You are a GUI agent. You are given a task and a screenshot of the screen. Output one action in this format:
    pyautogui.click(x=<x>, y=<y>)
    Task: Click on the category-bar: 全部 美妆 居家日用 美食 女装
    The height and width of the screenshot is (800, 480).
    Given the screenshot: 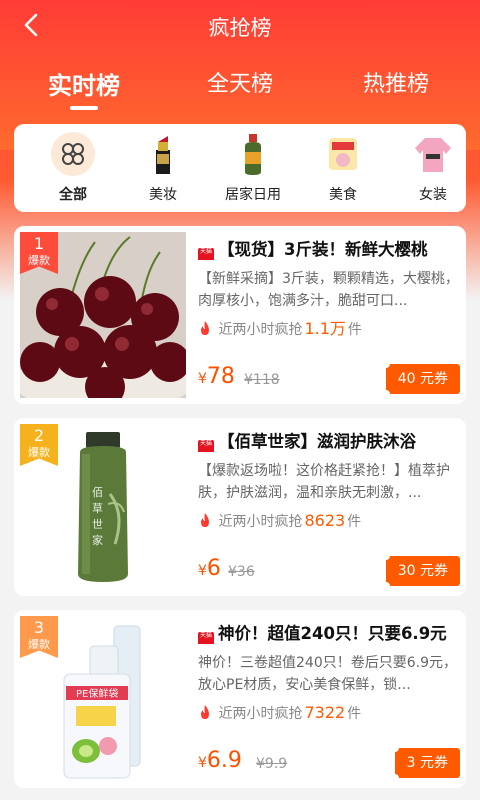 What is the action you would take?
    pyautogui.click(x=240, y=168)
    